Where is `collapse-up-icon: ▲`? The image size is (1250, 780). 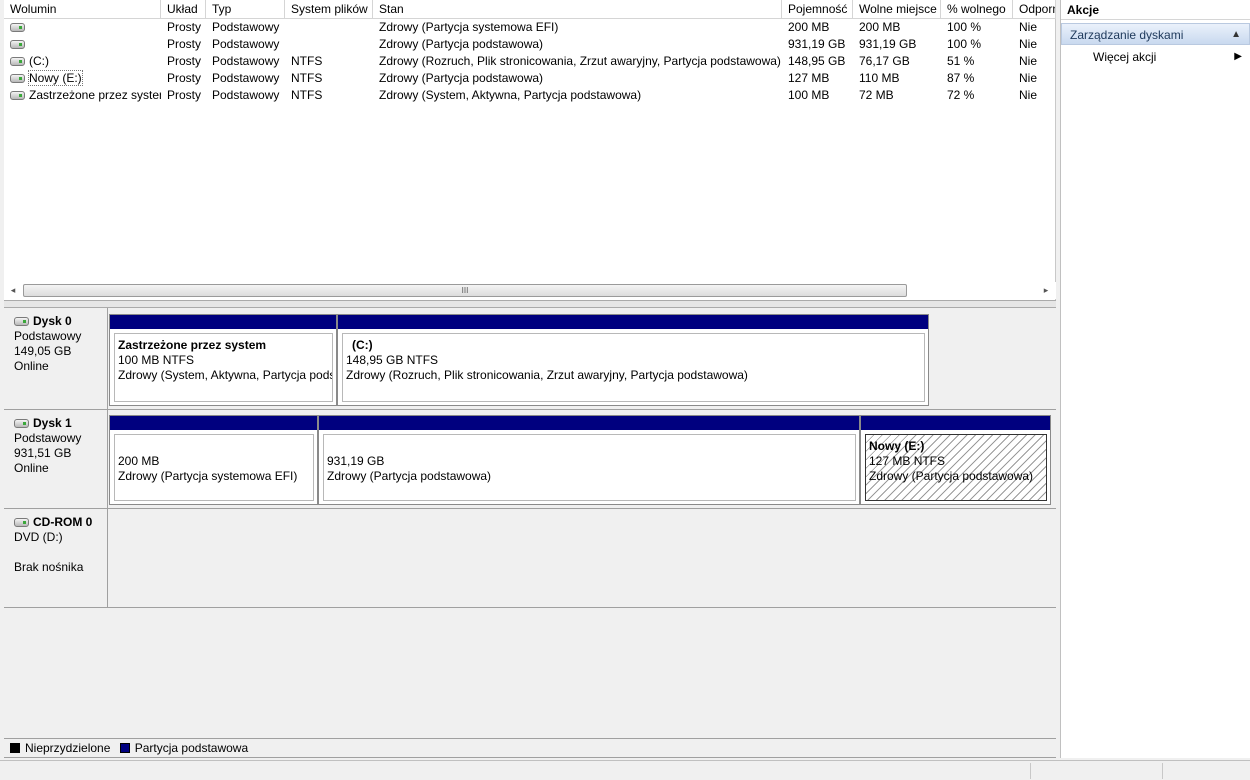 collapse-up-icon: ▲ is located at coordinates (1236, 35).